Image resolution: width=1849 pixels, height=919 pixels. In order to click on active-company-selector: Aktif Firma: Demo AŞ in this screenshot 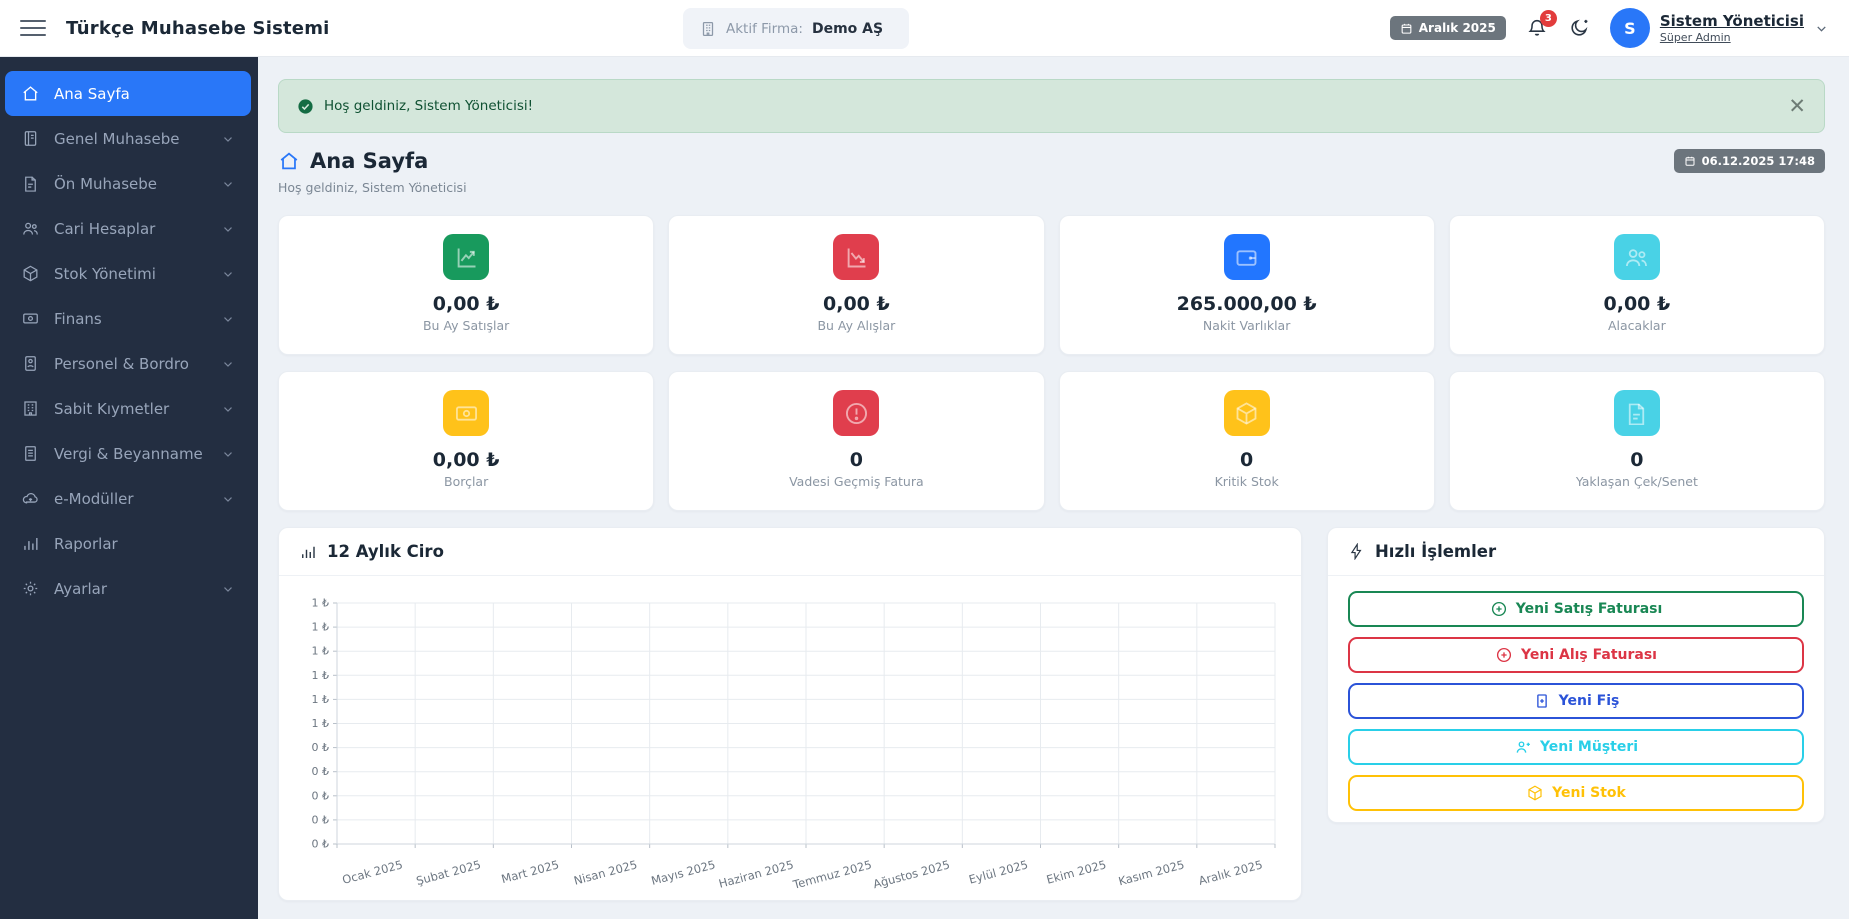, I will do `click(796, 28)`.